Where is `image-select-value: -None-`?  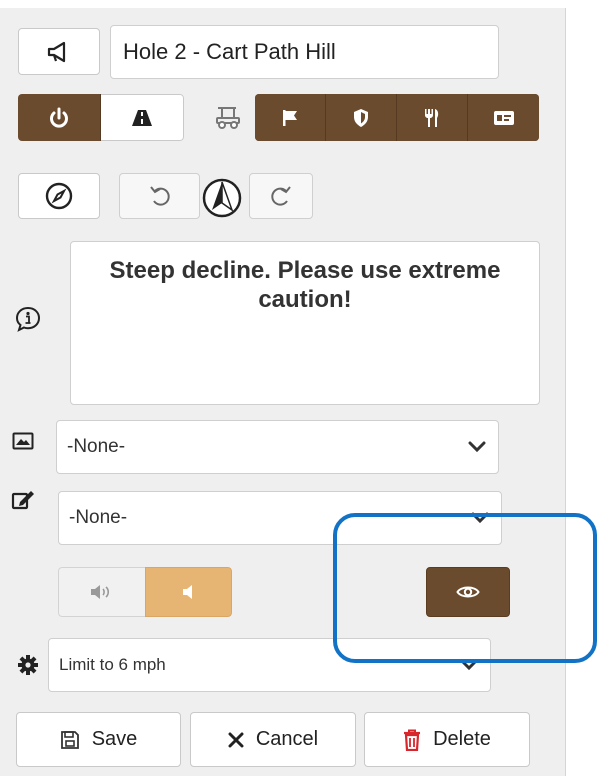
image-select-value: -None- is located at coordinates (96, 446).